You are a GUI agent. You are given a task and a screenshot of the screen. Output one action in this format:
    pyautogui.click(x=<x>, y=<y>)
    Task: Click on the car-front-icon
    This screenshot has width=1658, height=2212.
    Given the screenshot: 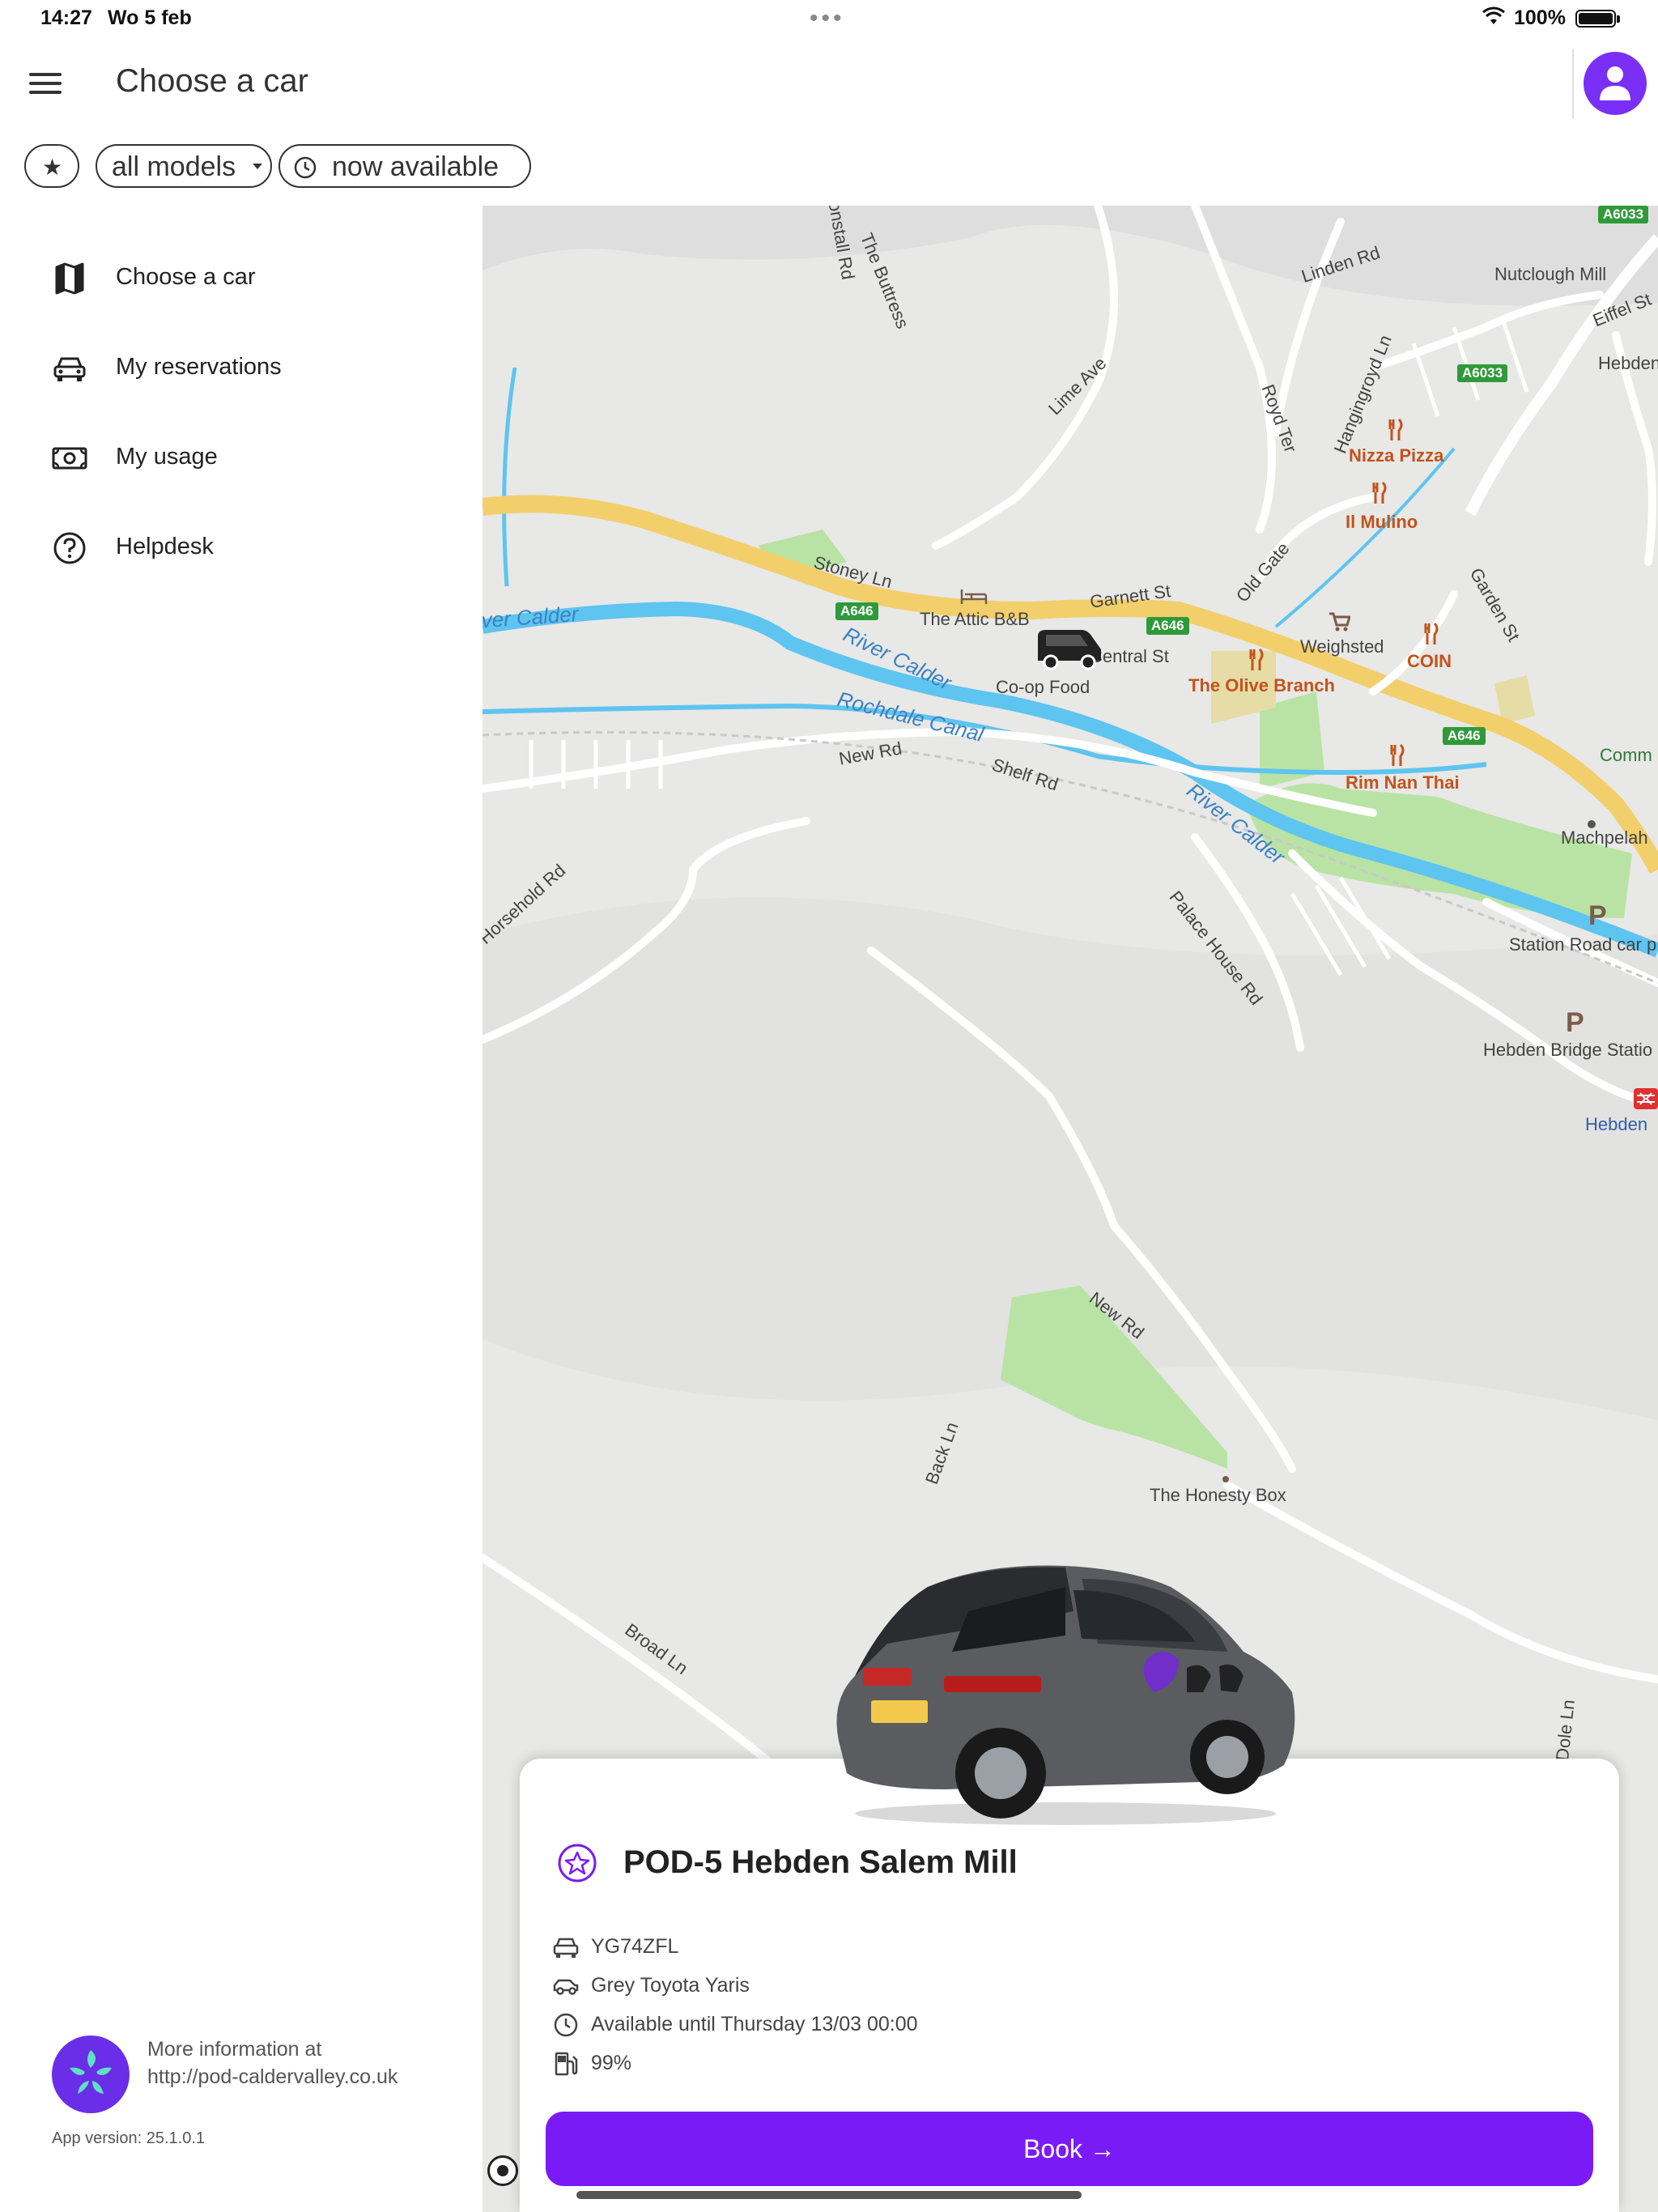 What is the action you would take?
    pyautogui.click(x=566, y=1947)
    